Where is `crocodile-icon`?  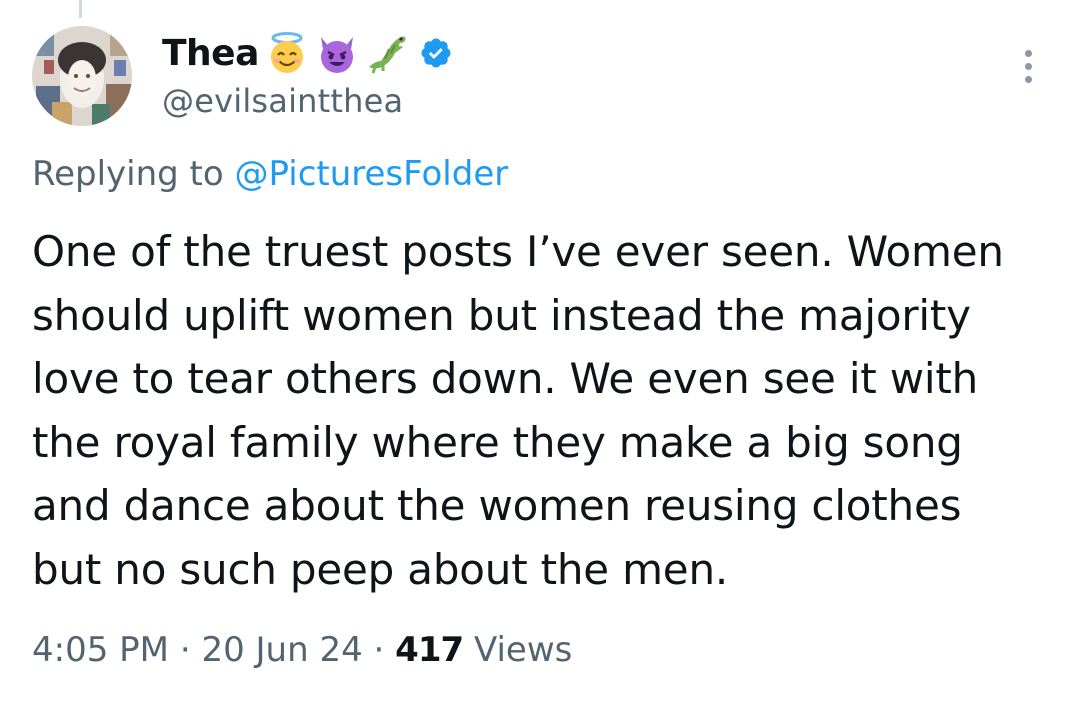 crocodile-icon is located at coordinates (387, 53).